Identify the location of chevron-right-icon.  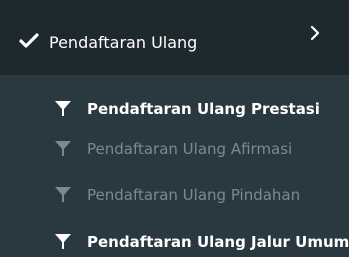
(315, 33).